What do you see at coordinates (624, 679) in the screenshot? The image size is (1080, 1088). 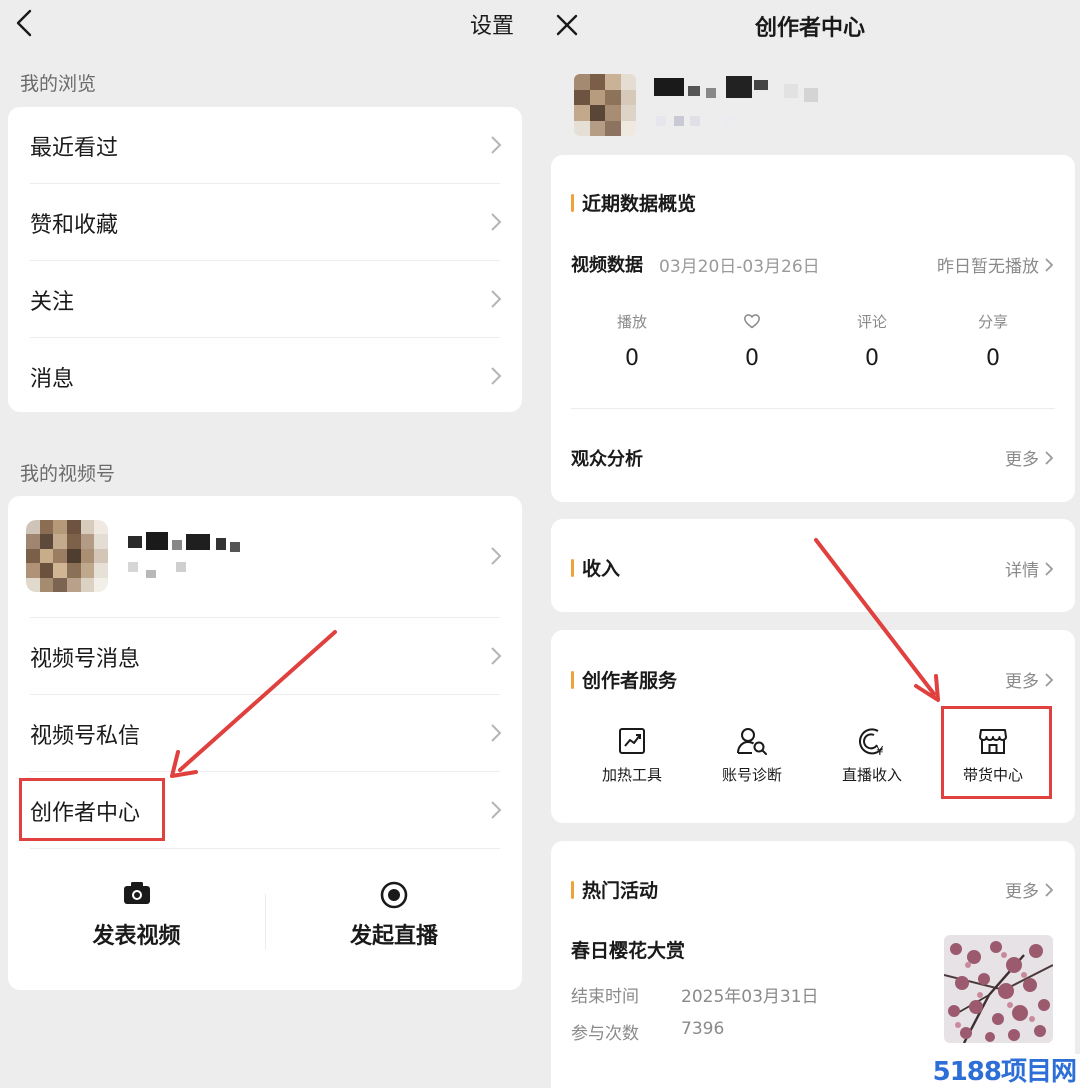 I see `services-title: 创作者服务` at bounding box center [624, 679].